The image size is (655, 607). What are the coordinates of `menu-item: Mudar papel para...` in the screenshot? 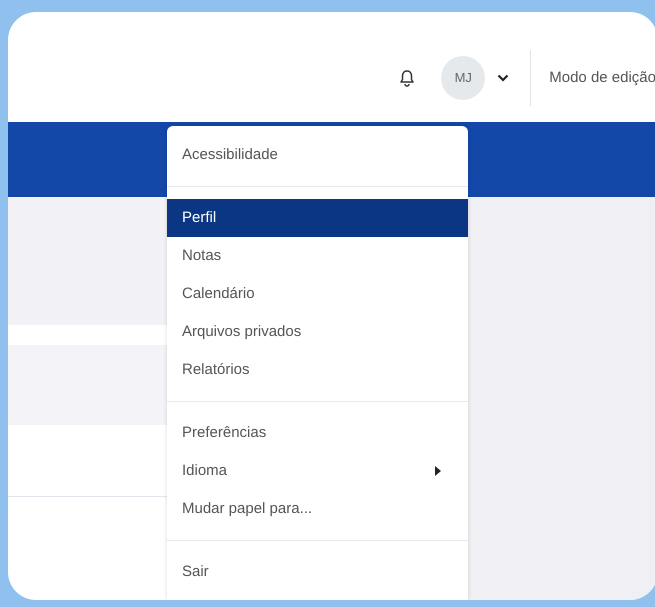 It's located at (317, 509).